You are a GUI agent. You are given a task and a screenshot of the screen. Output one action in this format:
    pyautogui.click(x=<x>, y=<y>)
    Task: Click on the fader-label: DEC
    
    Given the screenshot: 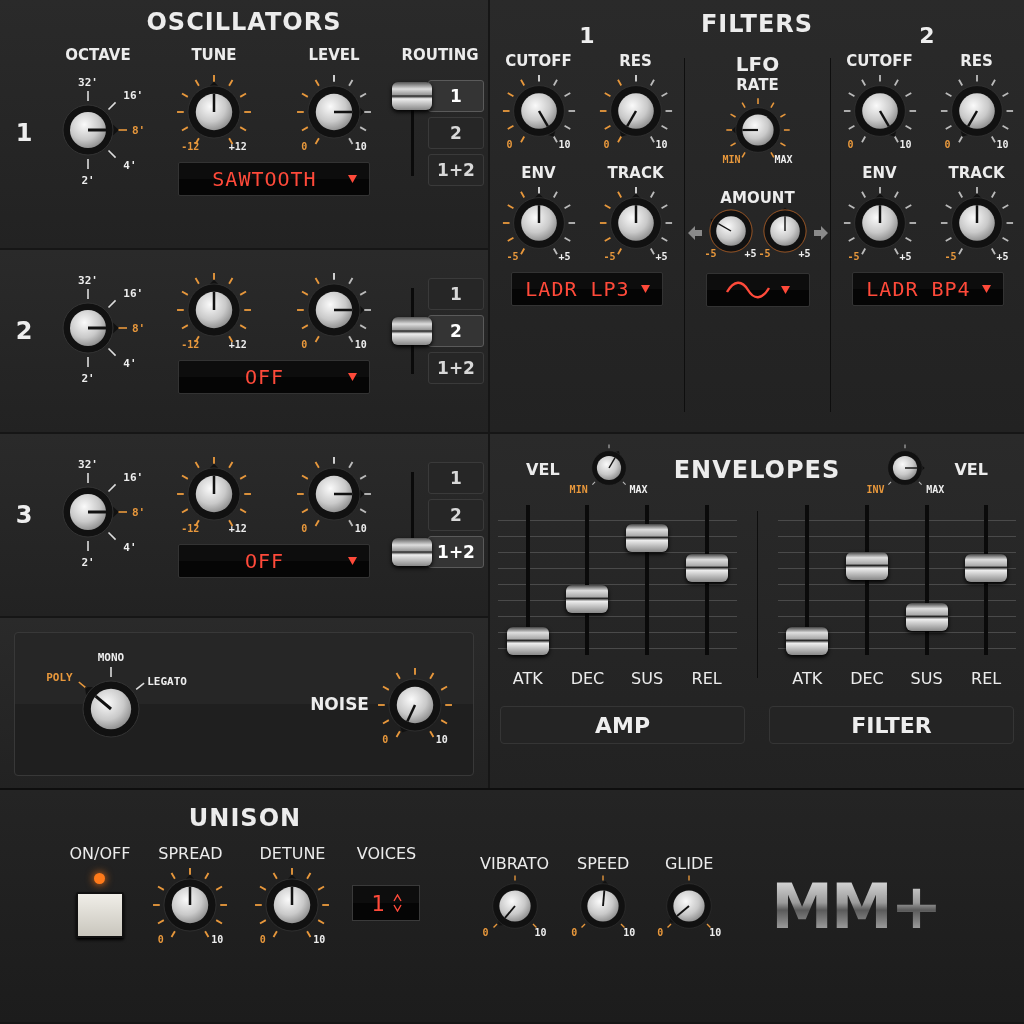 What is the action you would take?
    pyautogui.click(x=587, y=679)
    